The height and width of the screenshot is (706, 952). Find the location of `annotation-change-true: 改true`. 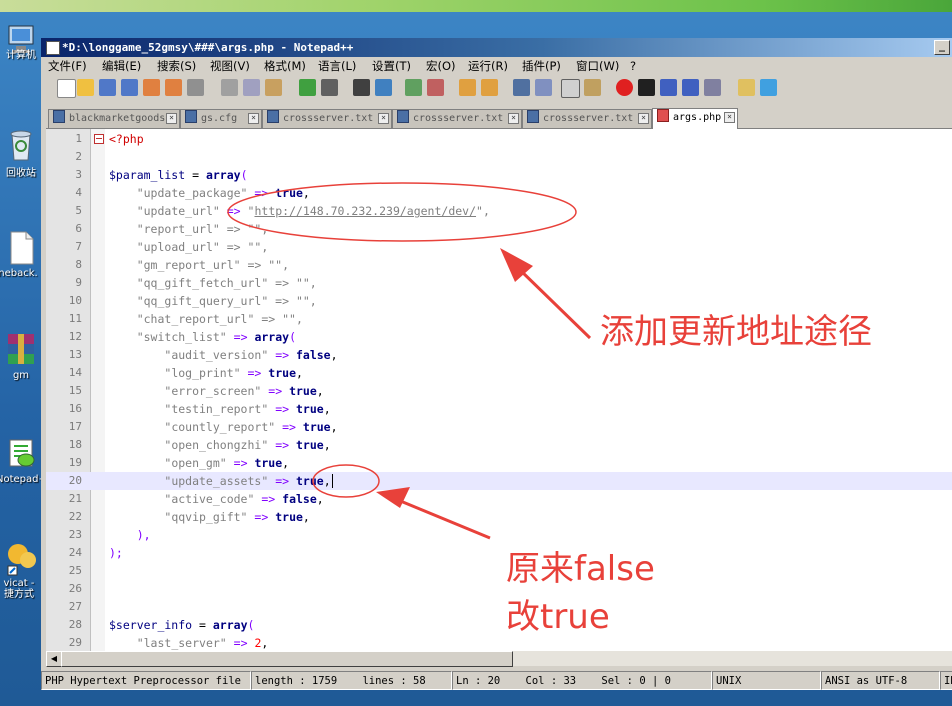

annotation-change-true: 改true is located at coordinates (558, 617).